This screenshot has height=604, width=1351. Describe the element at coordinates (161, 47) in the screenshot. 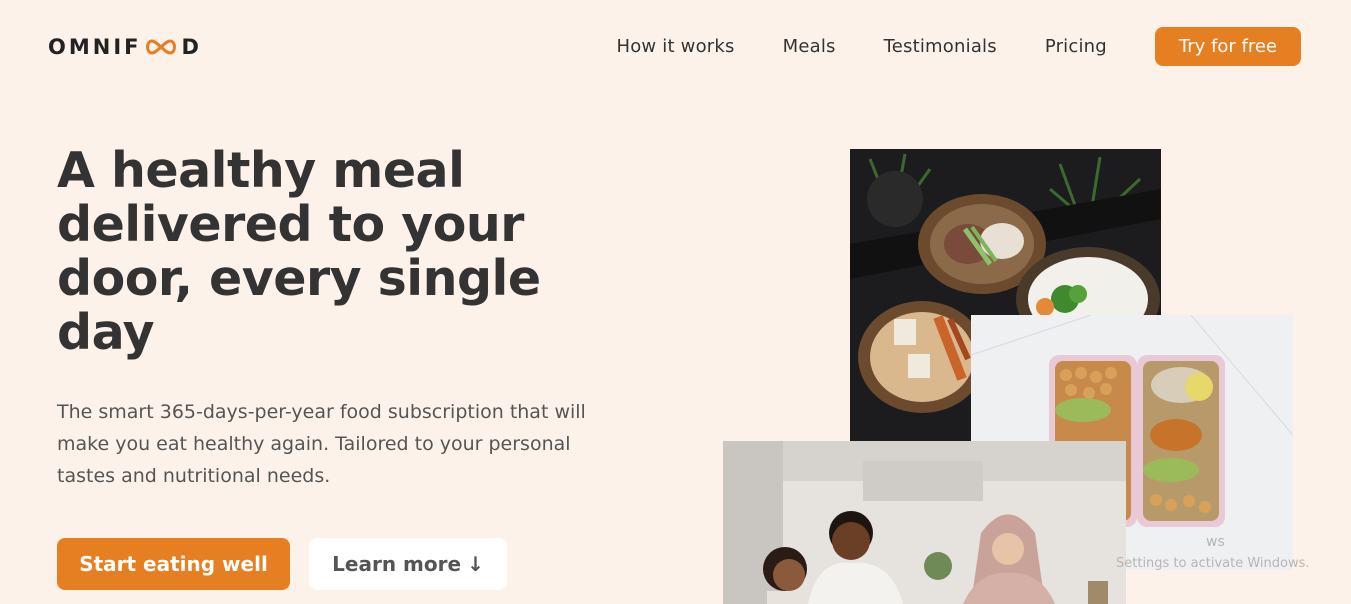

I see `infinity-icon` at that location.